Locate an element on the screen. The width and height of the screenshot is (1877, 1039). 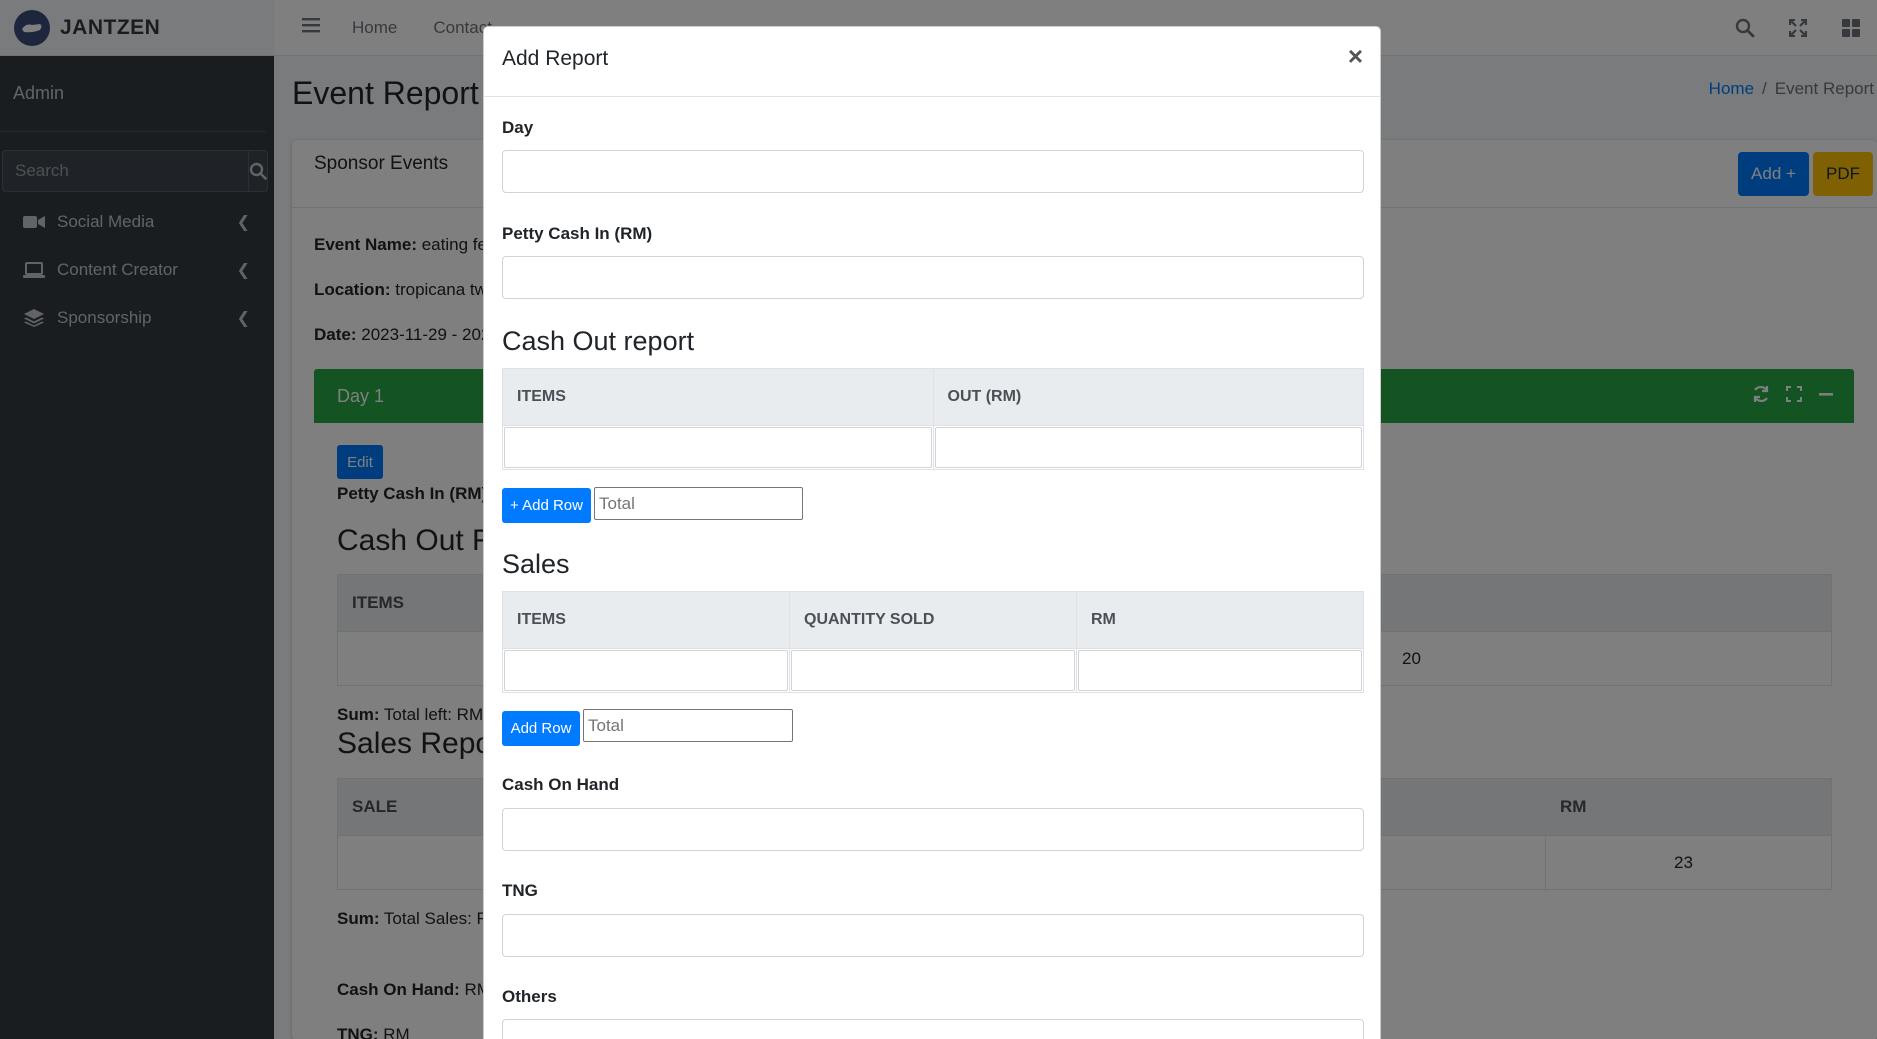
table-header: ITEMS QUANTITY SOLD RM is located at coordinates (933, 620).